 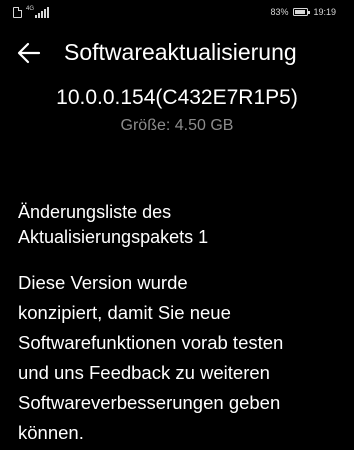 I want to click on changelog-heading-line: Änderungsliste des, so click(x=95, y=212).